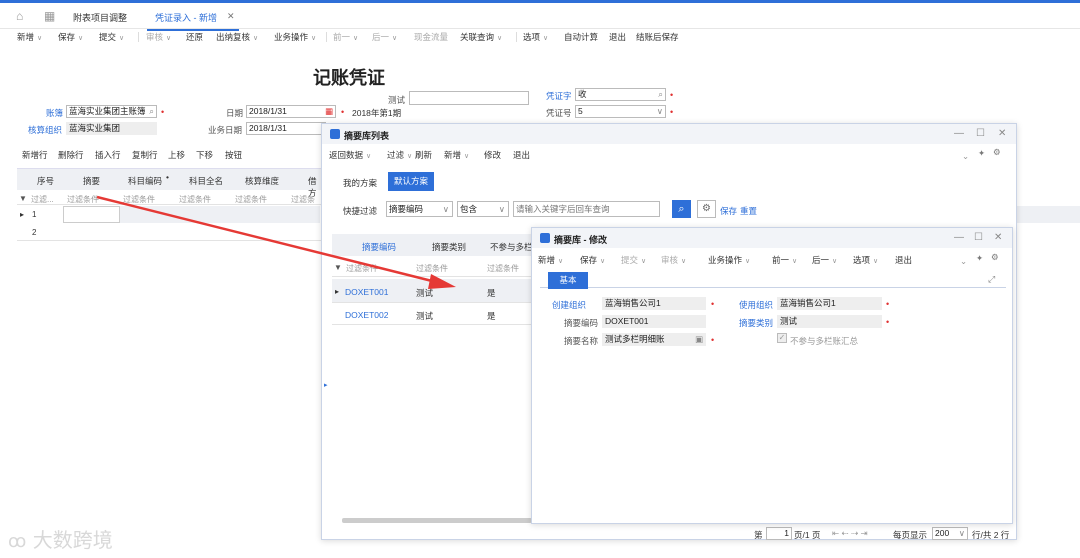 The image size is (1080, 558). Describe the element at coordinates (17, 541) in the screenshot. I see `watermark-logo-icon: ꝏ` at that location.